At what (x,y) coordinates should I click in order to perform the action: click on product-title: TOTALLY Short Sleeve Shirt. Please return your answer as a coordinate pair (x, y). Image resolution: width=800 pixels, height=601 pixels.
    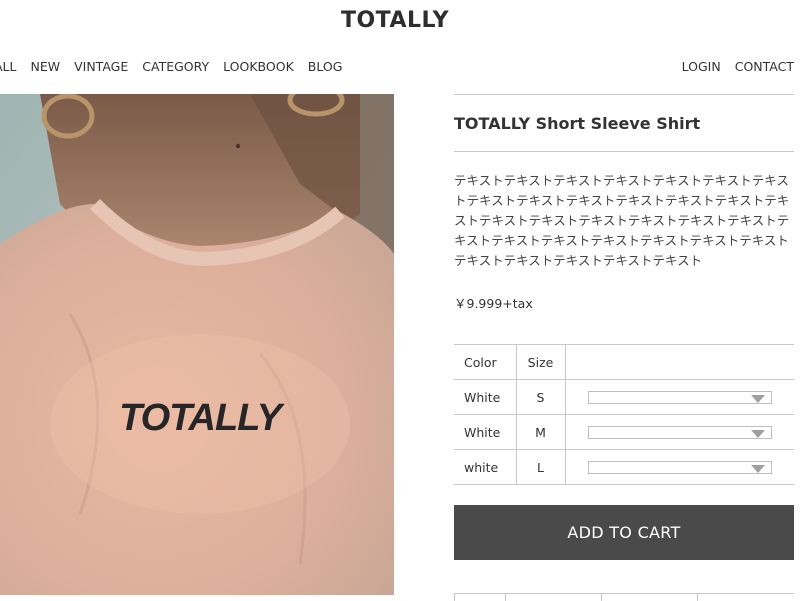
    Looking at the image, I should click on (577, 123).